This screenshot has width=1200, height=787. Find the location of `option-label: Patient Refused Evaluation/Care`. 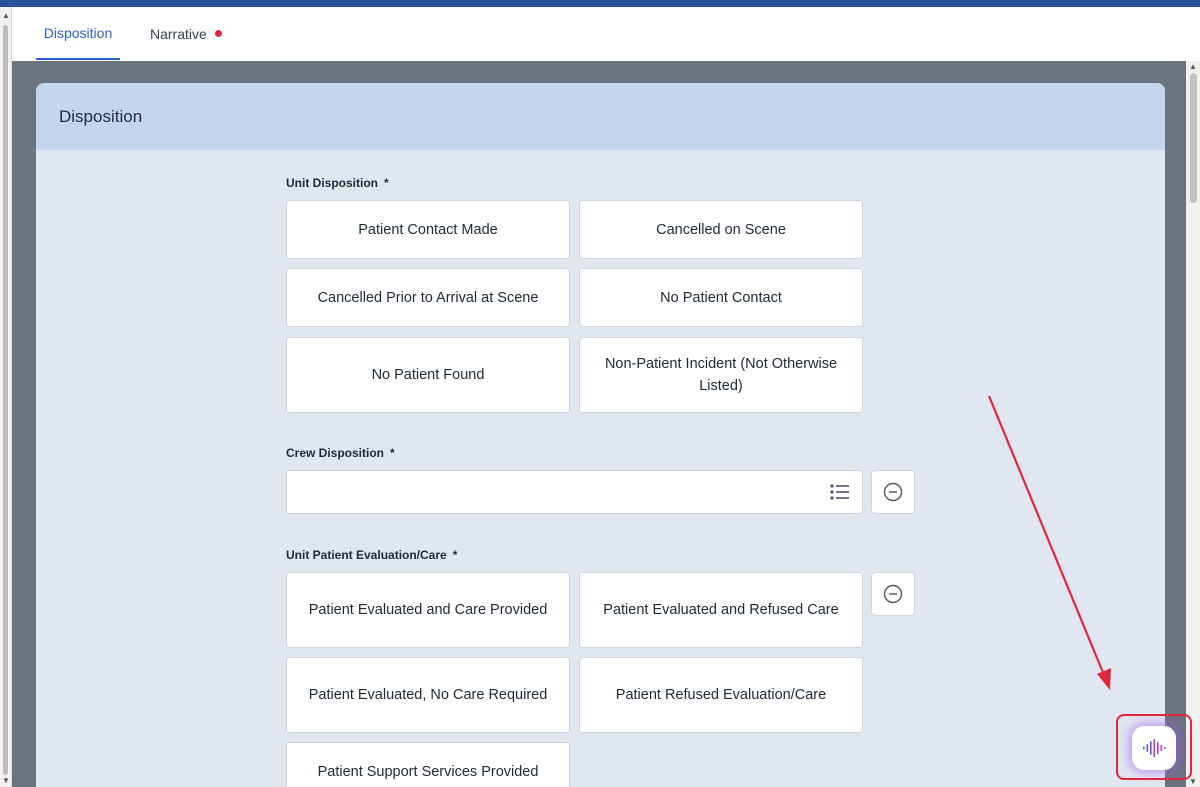

option-label: Patient Refused Evaluation/Care is located at coordinates (721, 695).